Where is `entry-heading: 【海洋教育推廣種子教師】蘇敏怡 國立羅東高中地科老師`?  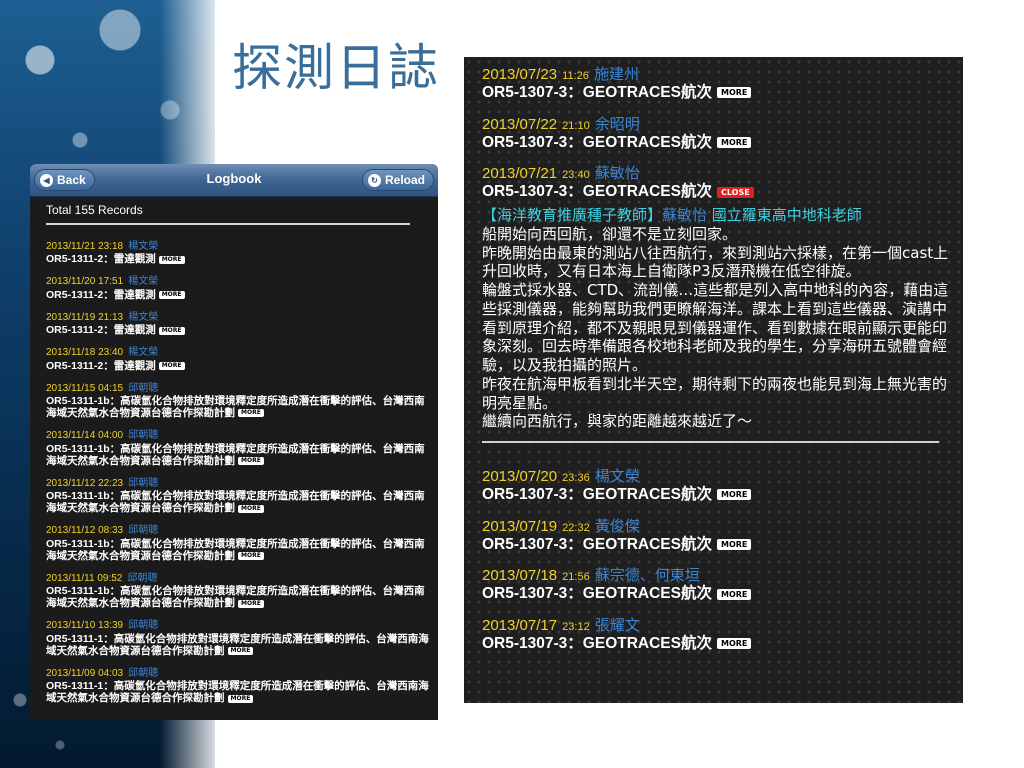 entry-heading: 【海洋教育推廣種子教師】蘇敏怡 國立羅東高中地科老師 is located at coordinates (716, 214).